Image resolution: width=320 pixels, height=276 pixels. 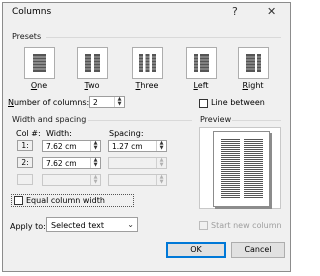 What do you see at coordinates (246, 225) in the screenshot?
I see `start-new-column-label: Start new column` at bounding box center [246, 225].